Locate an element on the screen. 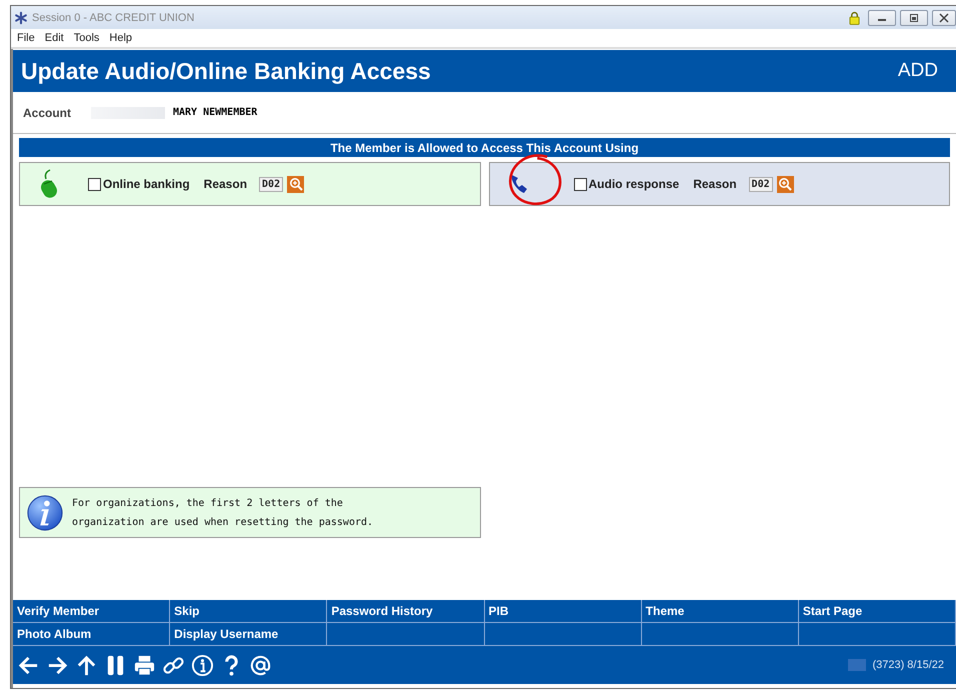 The height and width of the screenshot is (694, 956). email-at-icon is located at coordinates (260, 665).